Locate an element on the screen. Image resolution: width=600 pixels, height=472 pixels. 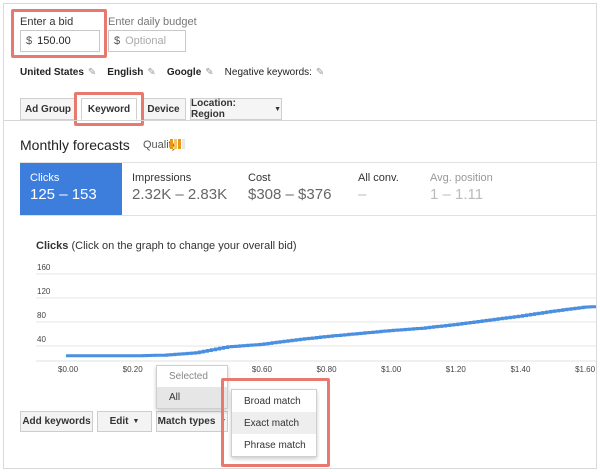
button-label: Add keywords is located at coordinates (56, 421).